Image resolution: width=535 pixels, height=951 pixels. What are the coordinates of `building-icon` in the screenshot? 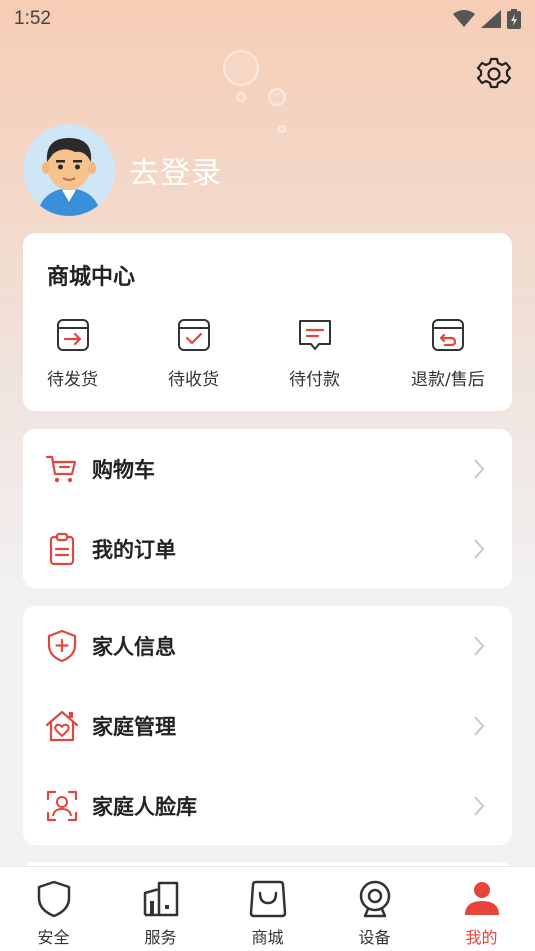 It's located at (160, 899).